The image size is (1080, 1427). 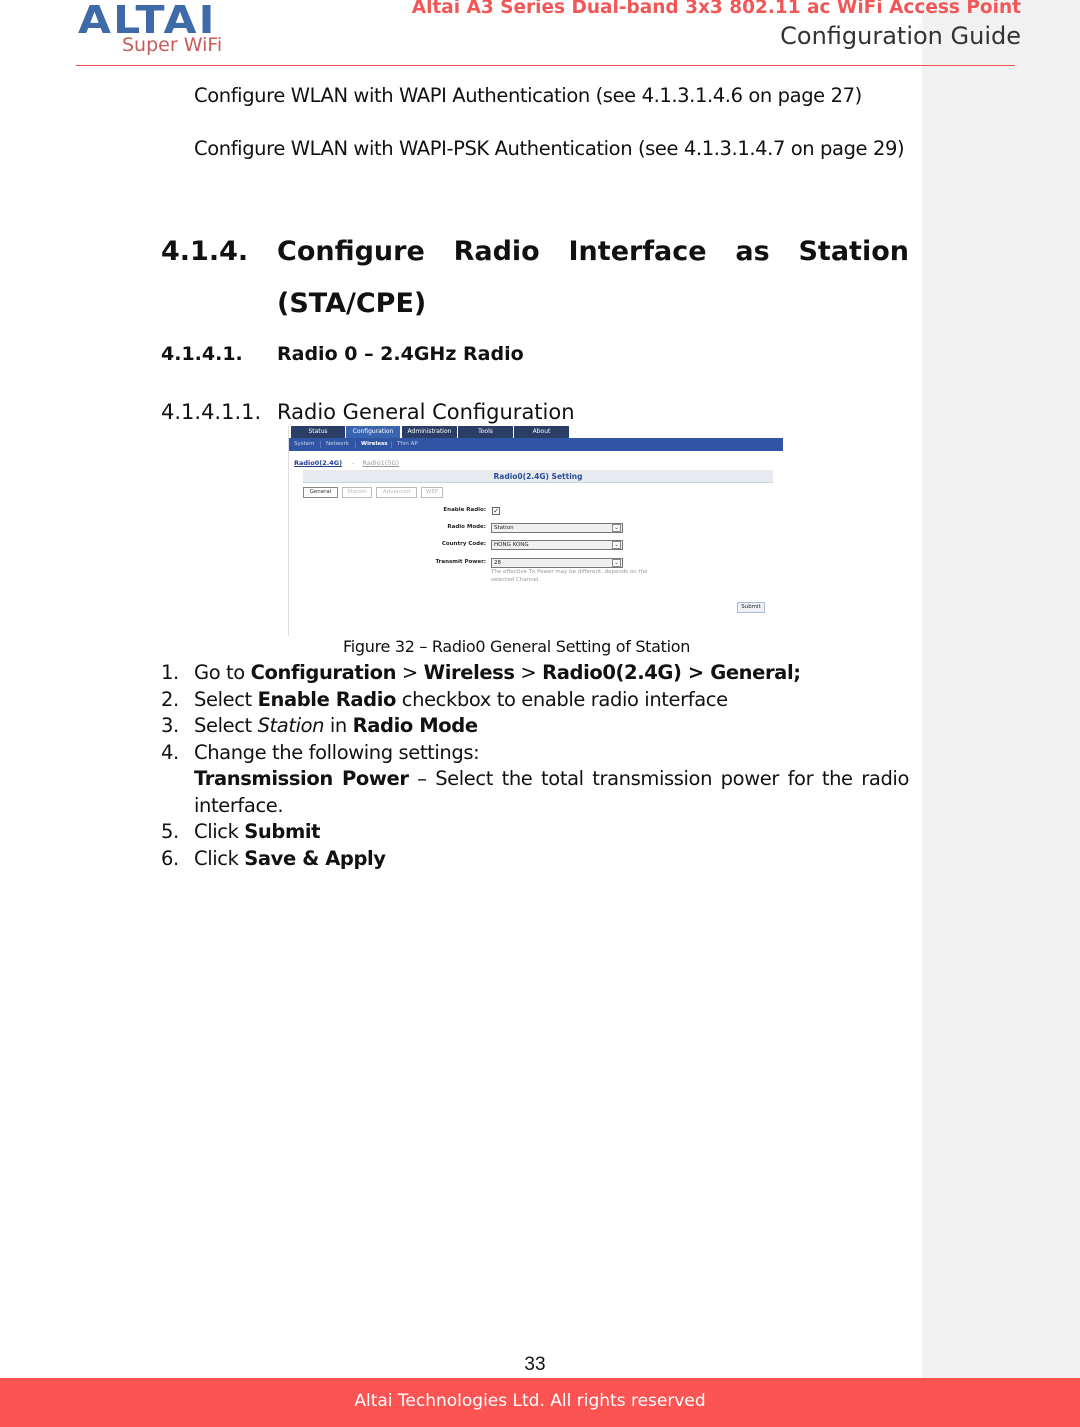 I want to click on subsection-number: 4.1.4.1., so click(x=202, y=354).